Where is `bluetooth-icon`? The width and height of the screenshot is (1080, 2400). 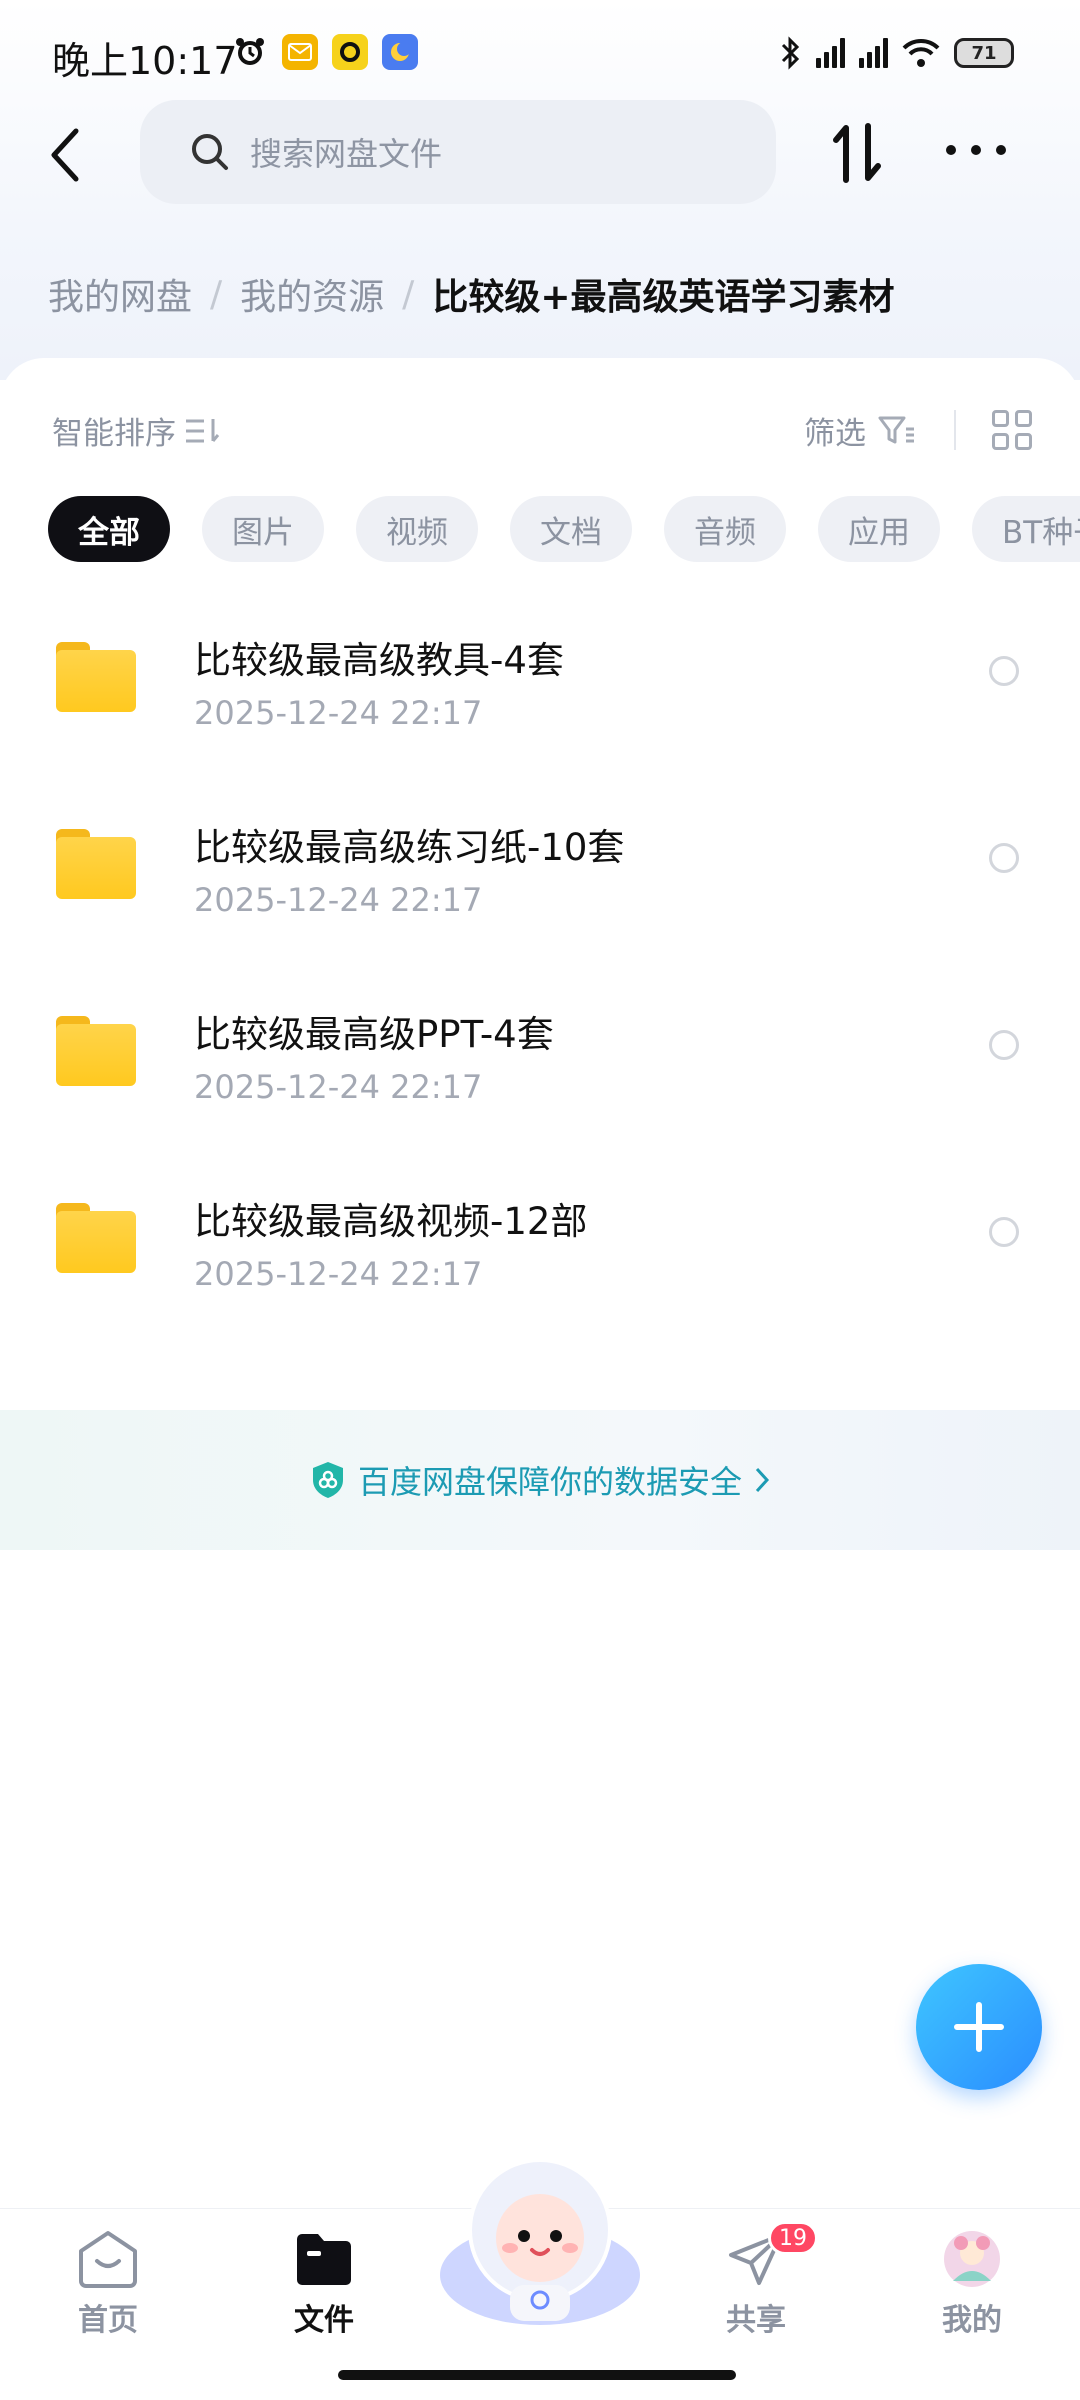 bluetooth-icon is located at coordinates (790, 53).